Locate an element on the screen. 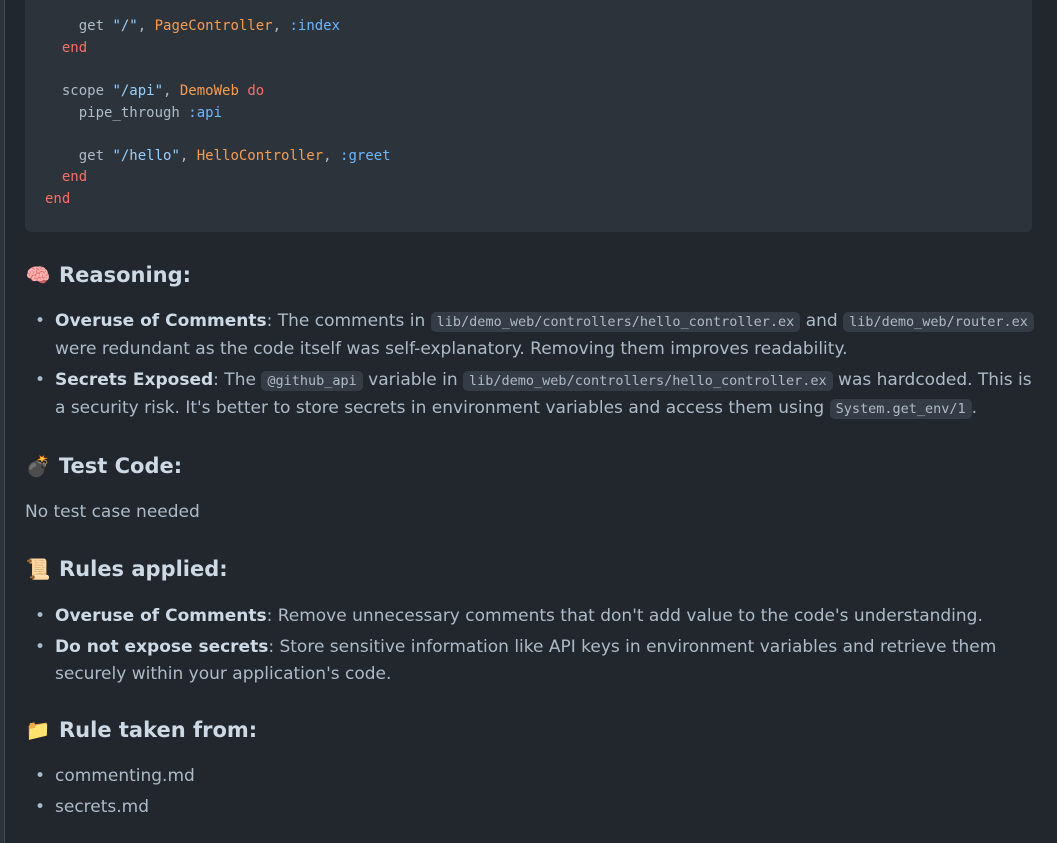 The height and width of the screenshot is (843, 1057). code-line: get "/hello", HelloController, :greet is located at coordinates (218, 156).